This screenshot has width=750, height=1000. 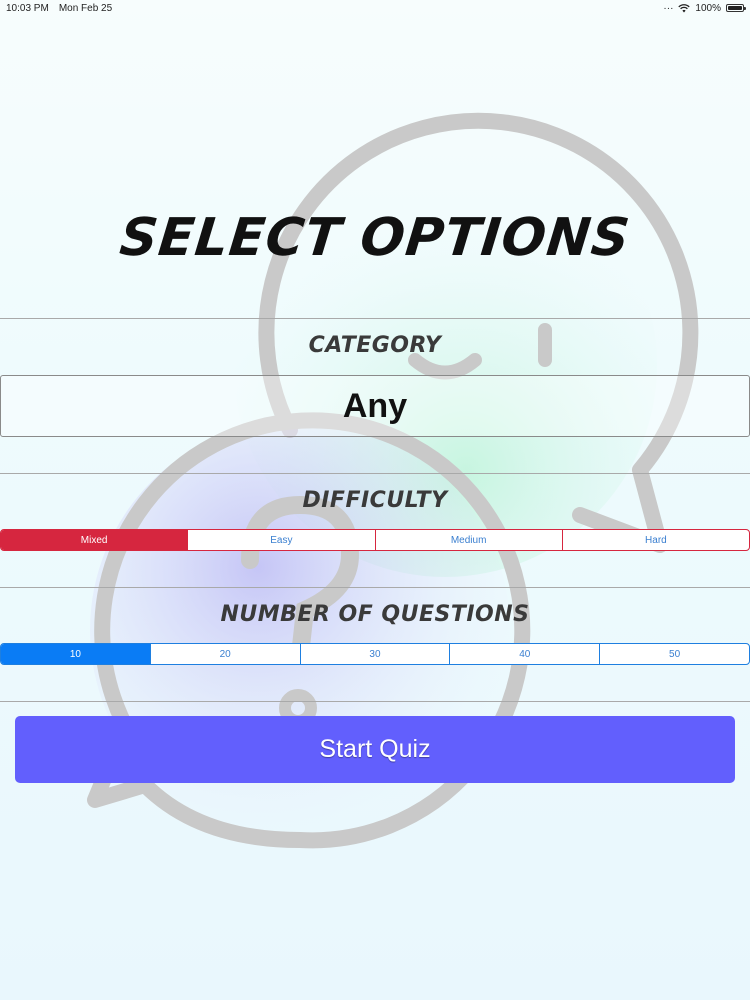 What do you see at coordinates (468, 540) in the screenshot?
I see `difficulty-option-medium: Medium` at bounding box center [468, 540].